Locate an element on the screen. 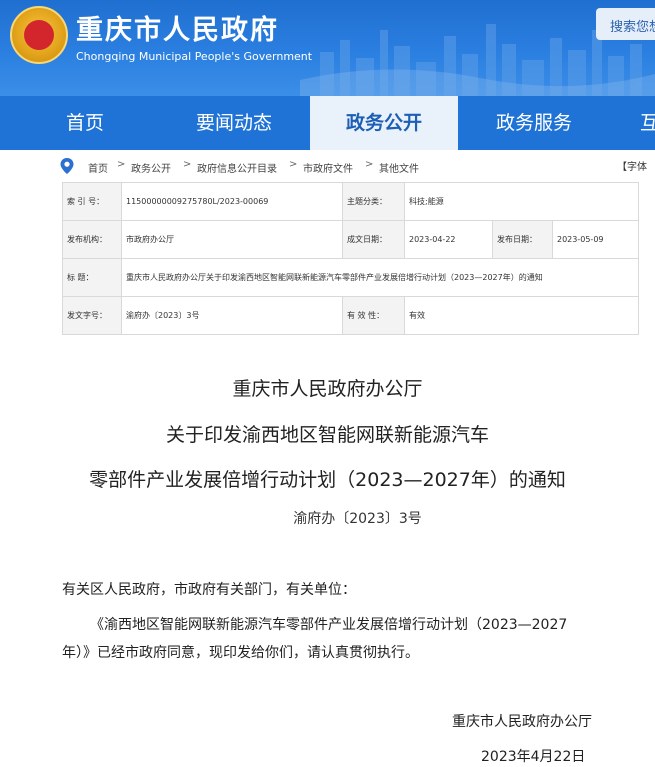  search-input: 搜索您想 is located at coordinates (625, 24).